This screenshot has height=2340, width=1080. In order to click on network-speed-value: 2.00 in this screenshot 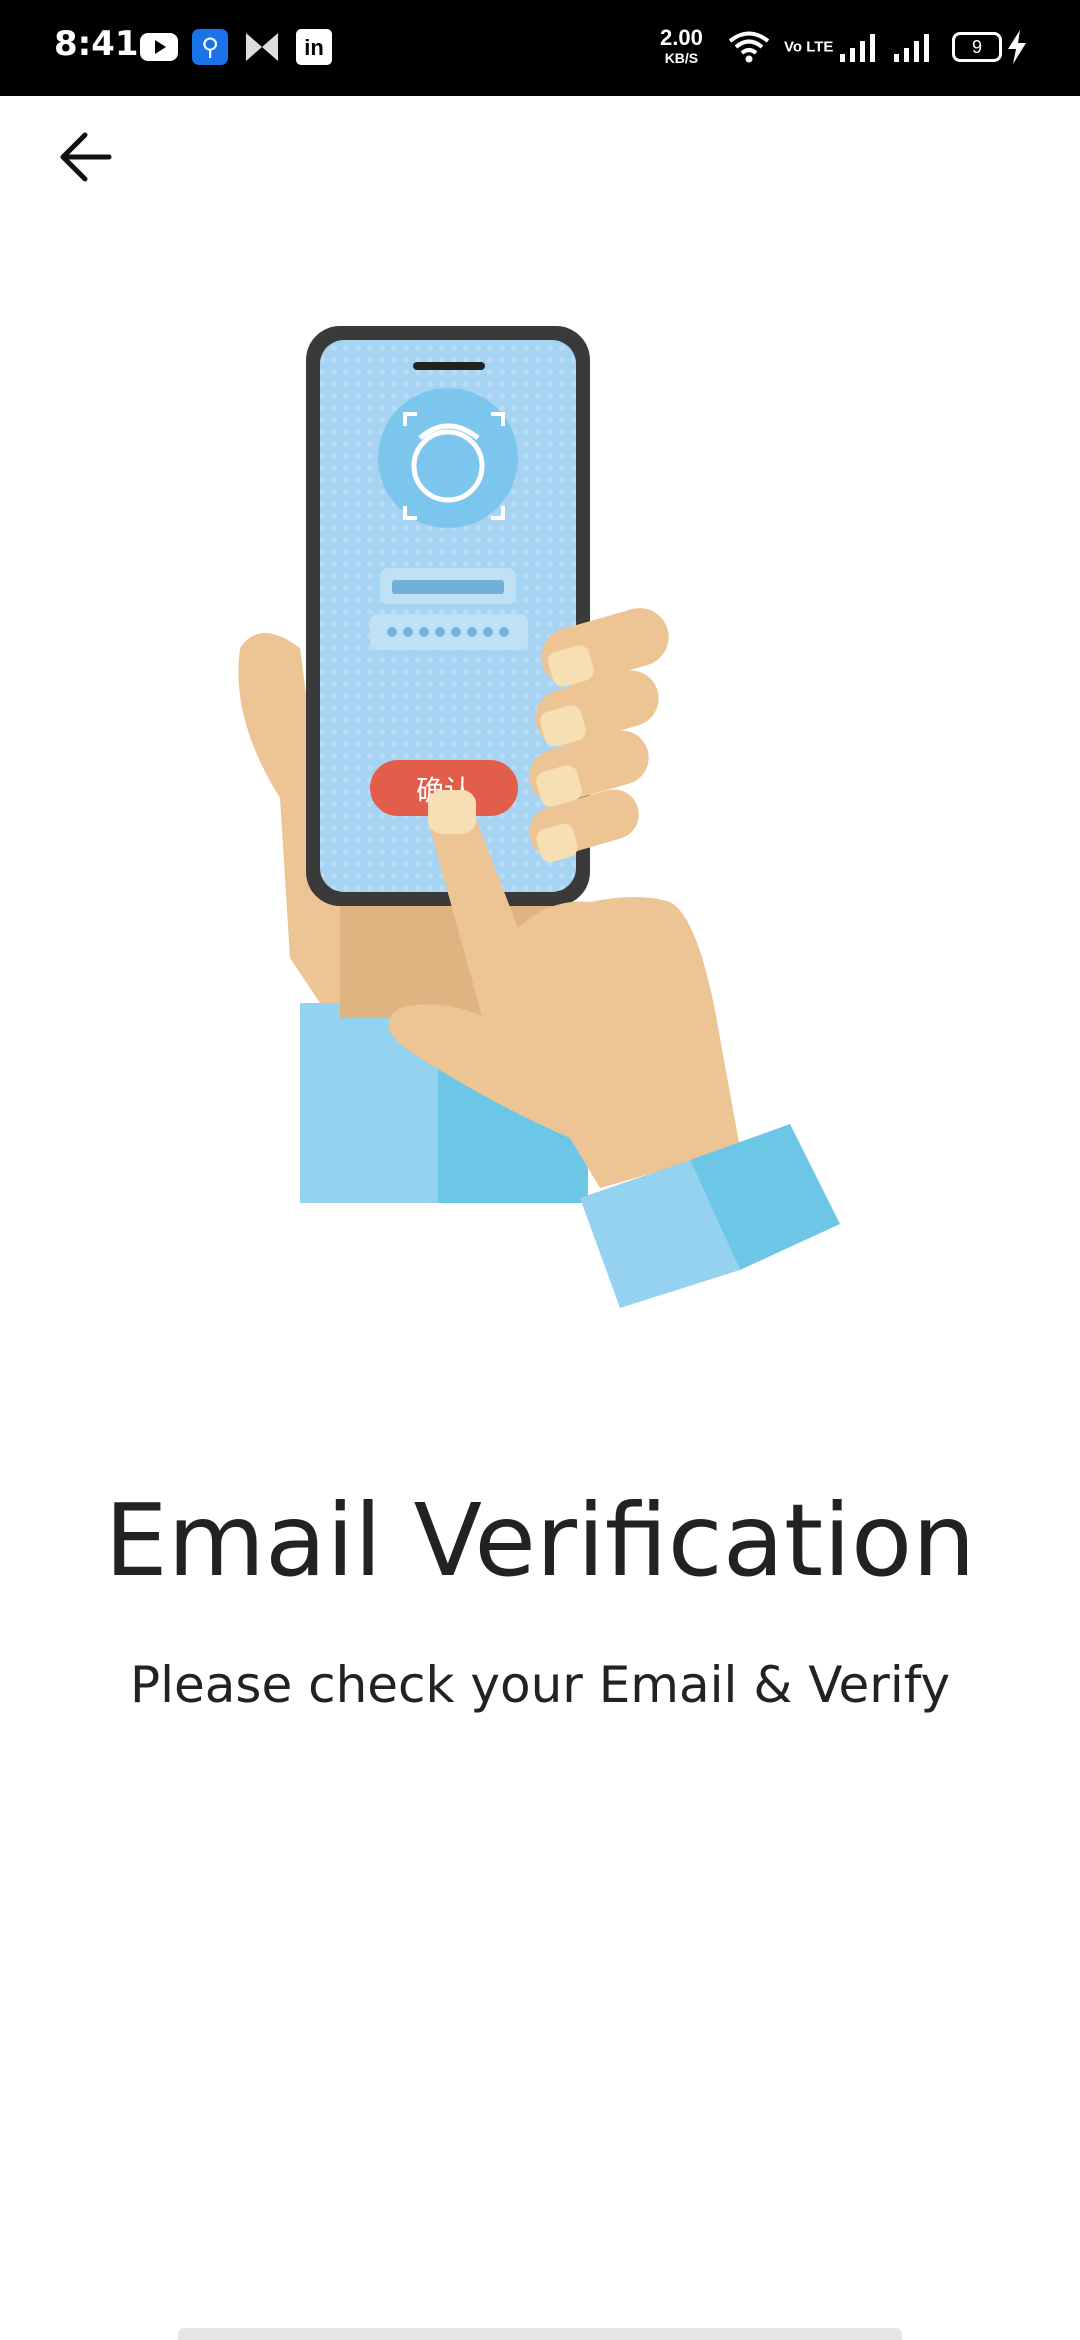, I will do `click(681, 37)`.